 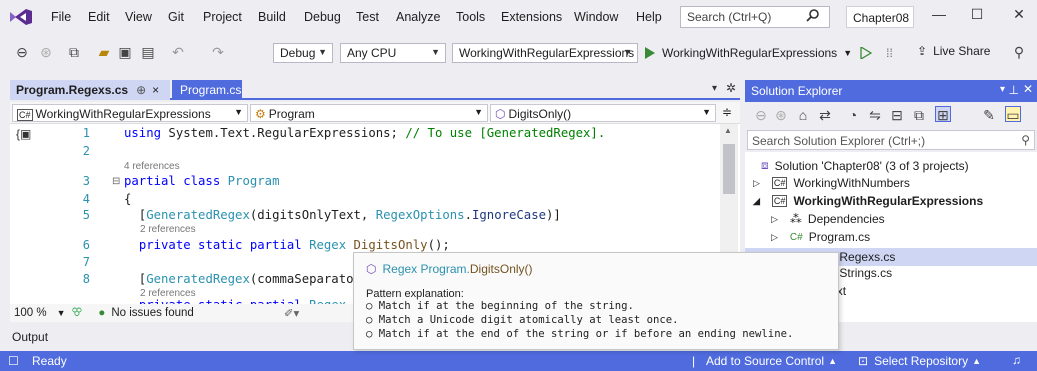 I want to click on add-to-source-control-button: Add to Source Control ▲, so click(x=771, y=361).